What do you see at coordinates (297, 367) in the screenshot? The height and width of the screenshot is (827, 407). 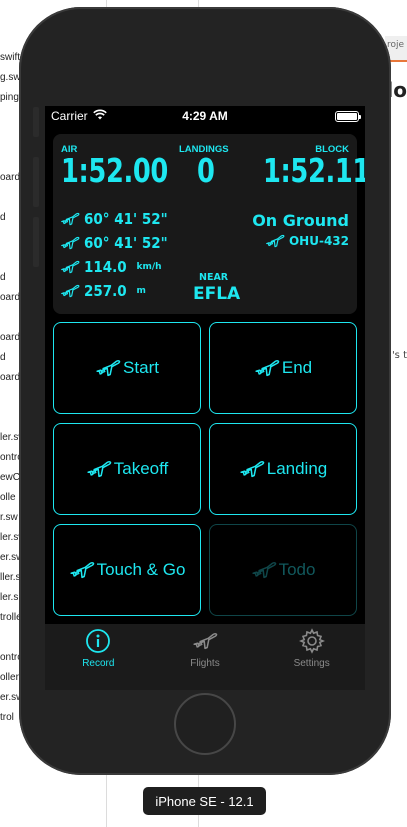 I see `end-button-label: End` at bounding box center [297, 367].